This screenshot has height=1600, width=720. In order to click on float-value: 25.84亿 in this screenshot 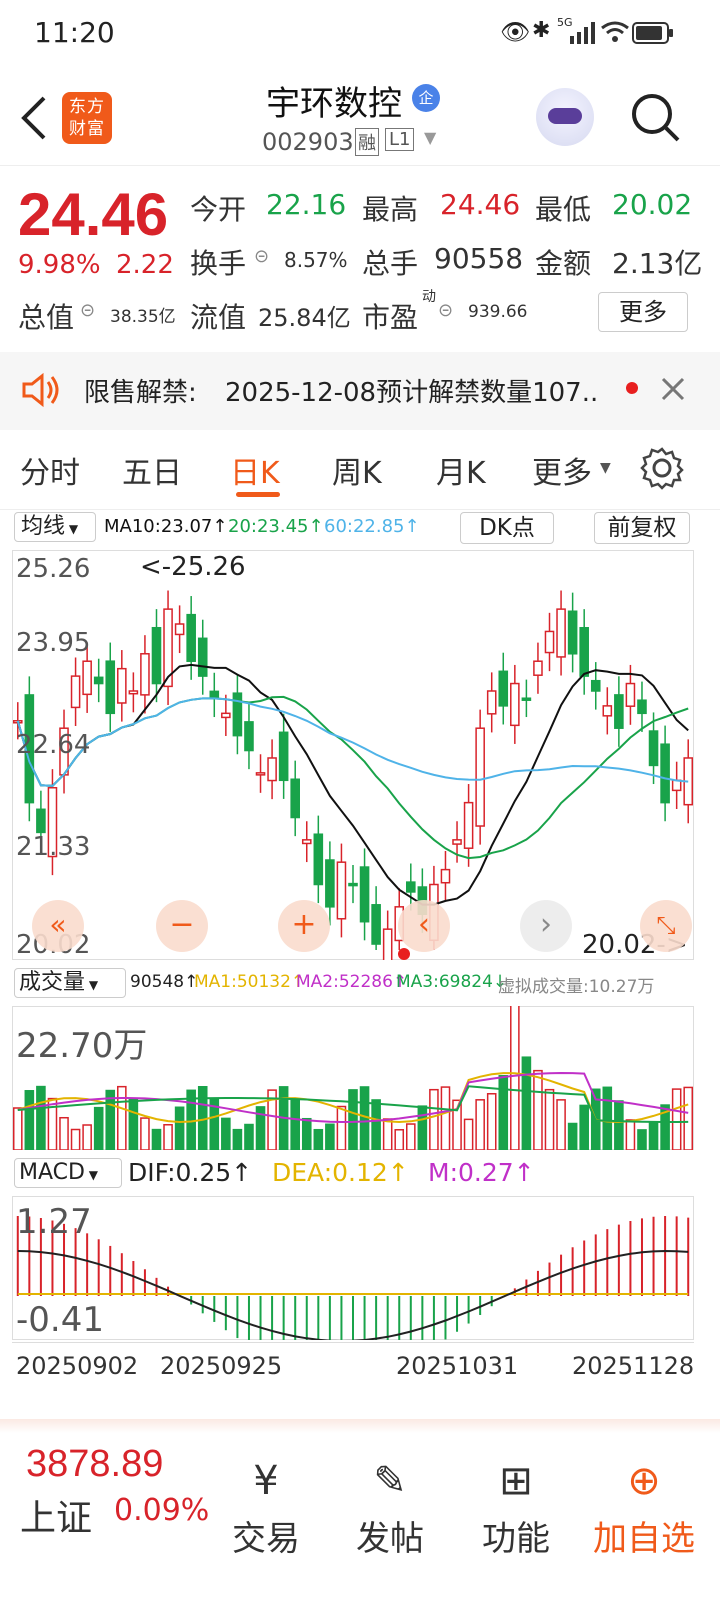, I will do `click(304, 318)`.